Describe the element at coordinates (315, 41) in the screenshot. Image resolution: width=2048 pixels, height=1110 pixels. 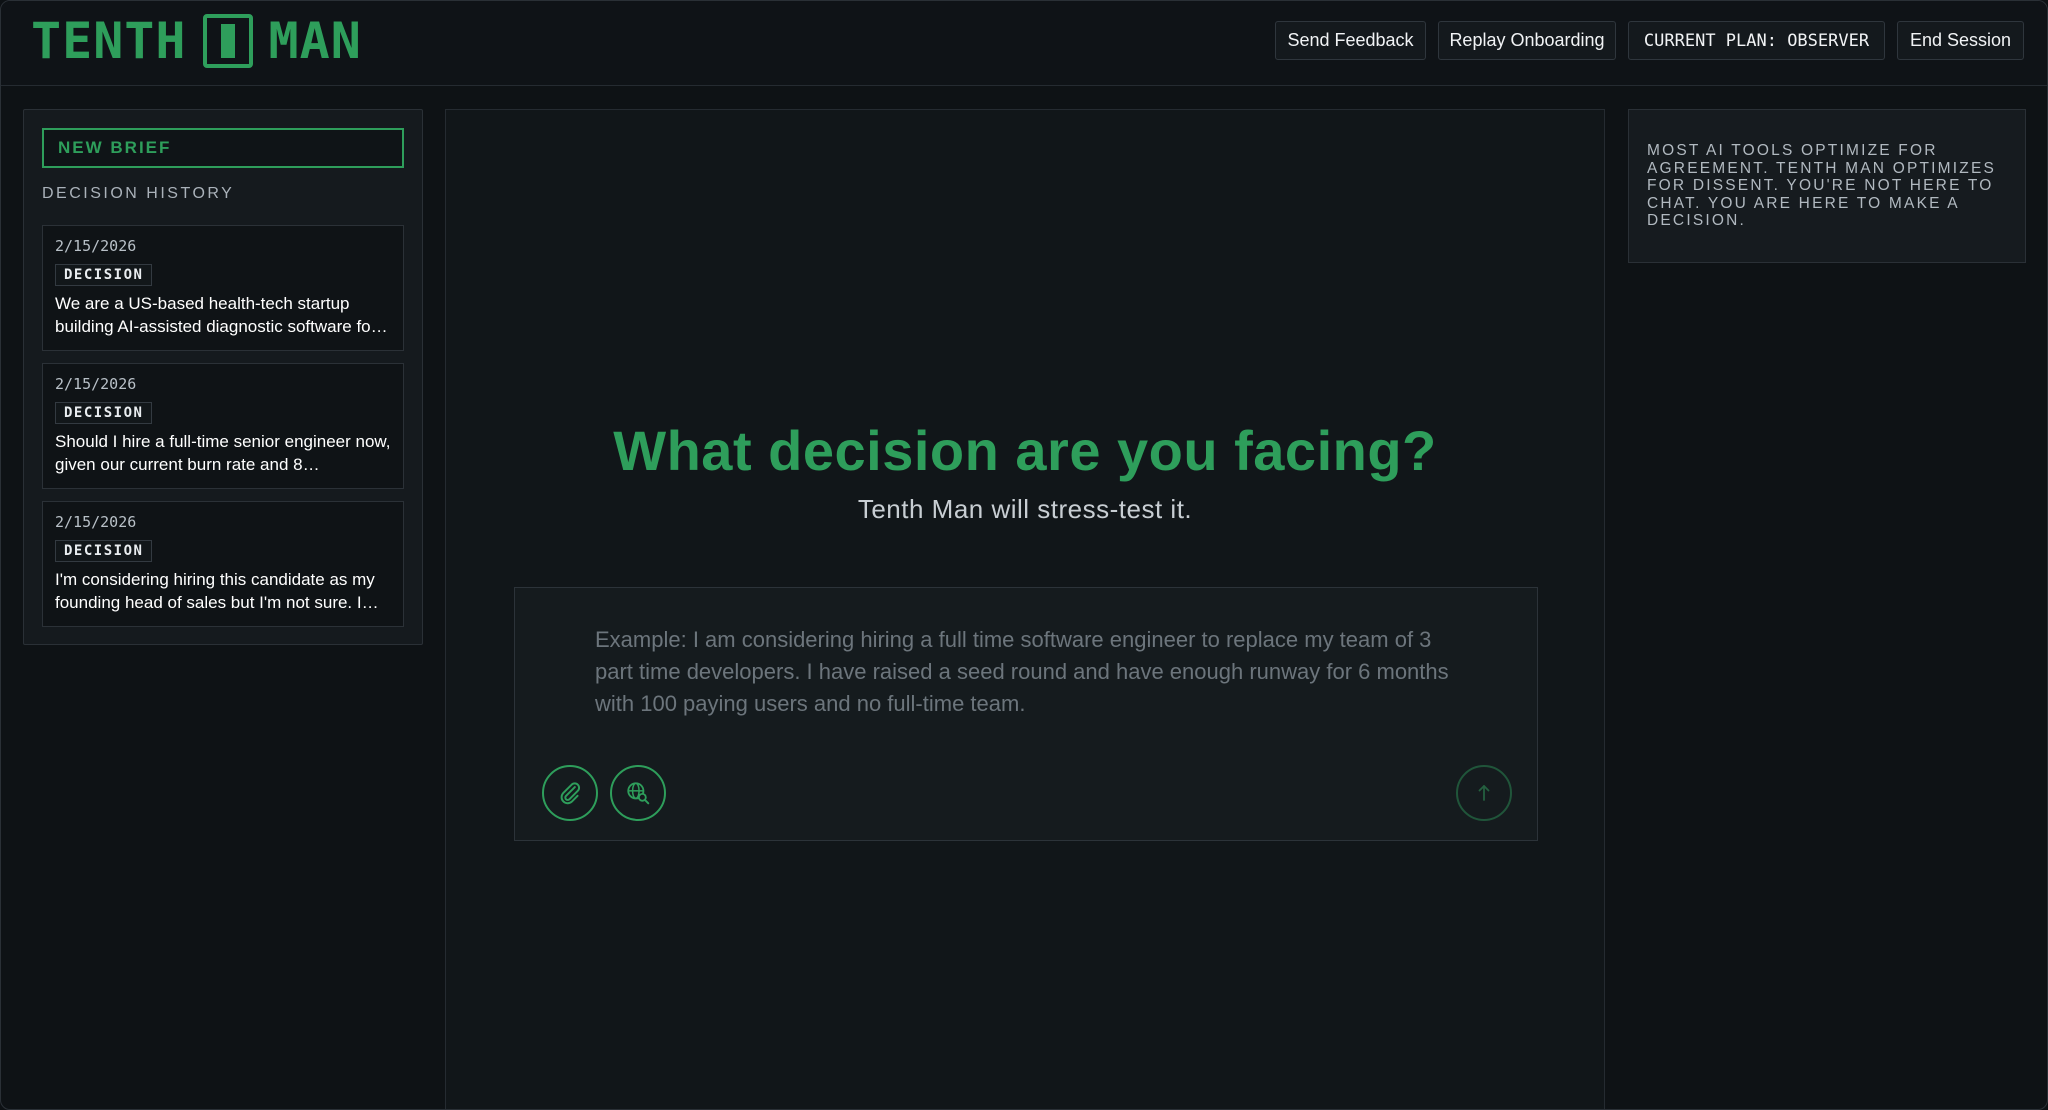
I see `brand-right-word: MAN` at that location.